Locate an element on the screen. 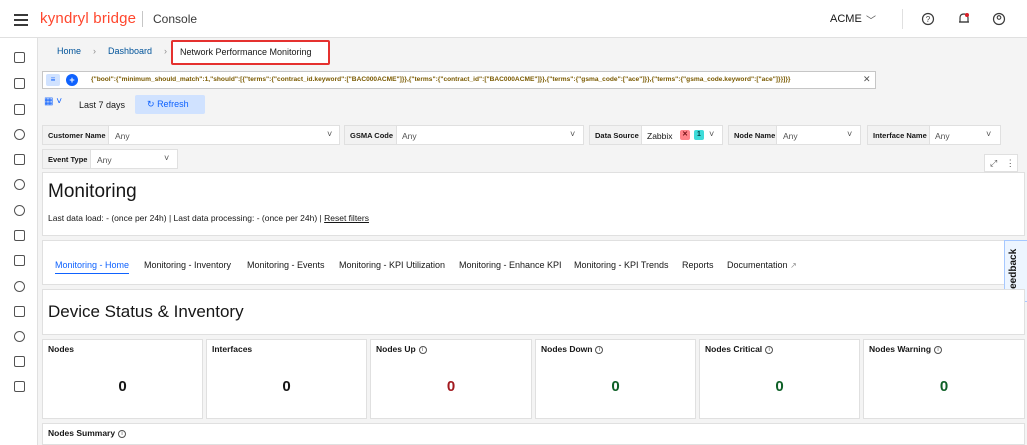 The height and width of the screenshot is (445, 1027). breadcrumb: Home › Dashboard › is located at coordinates (118, 51).